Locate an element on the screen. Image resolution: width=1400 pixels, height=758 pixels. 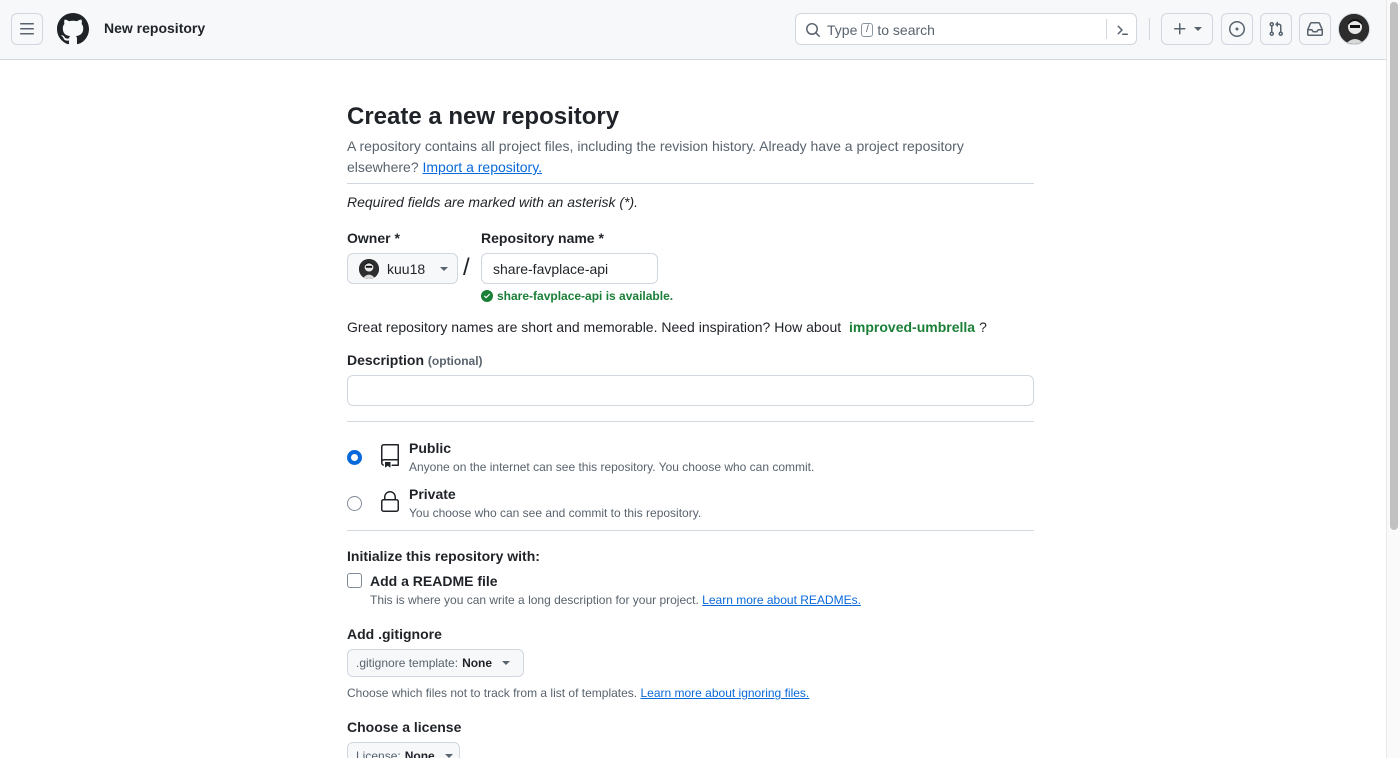
license-selected-value: None is located at coordinates (419, 753).